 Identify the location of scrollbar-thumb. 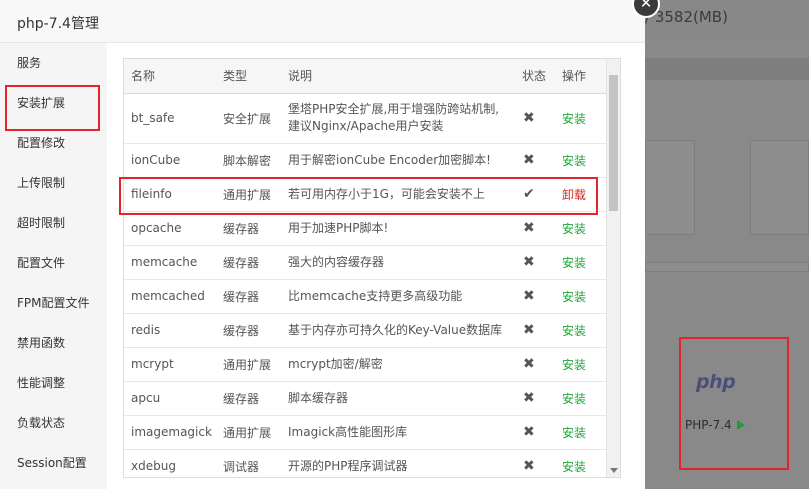
(613, 143).